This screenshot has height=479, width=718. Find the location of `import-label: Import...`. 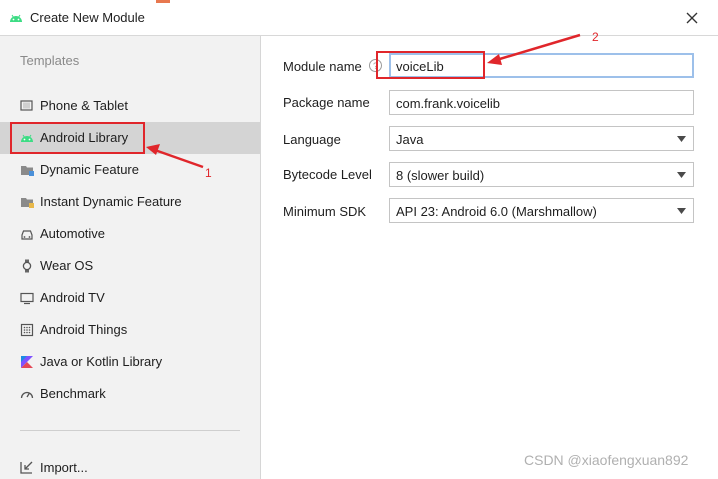

import-label: Import... is located at coordinates (64, 467).